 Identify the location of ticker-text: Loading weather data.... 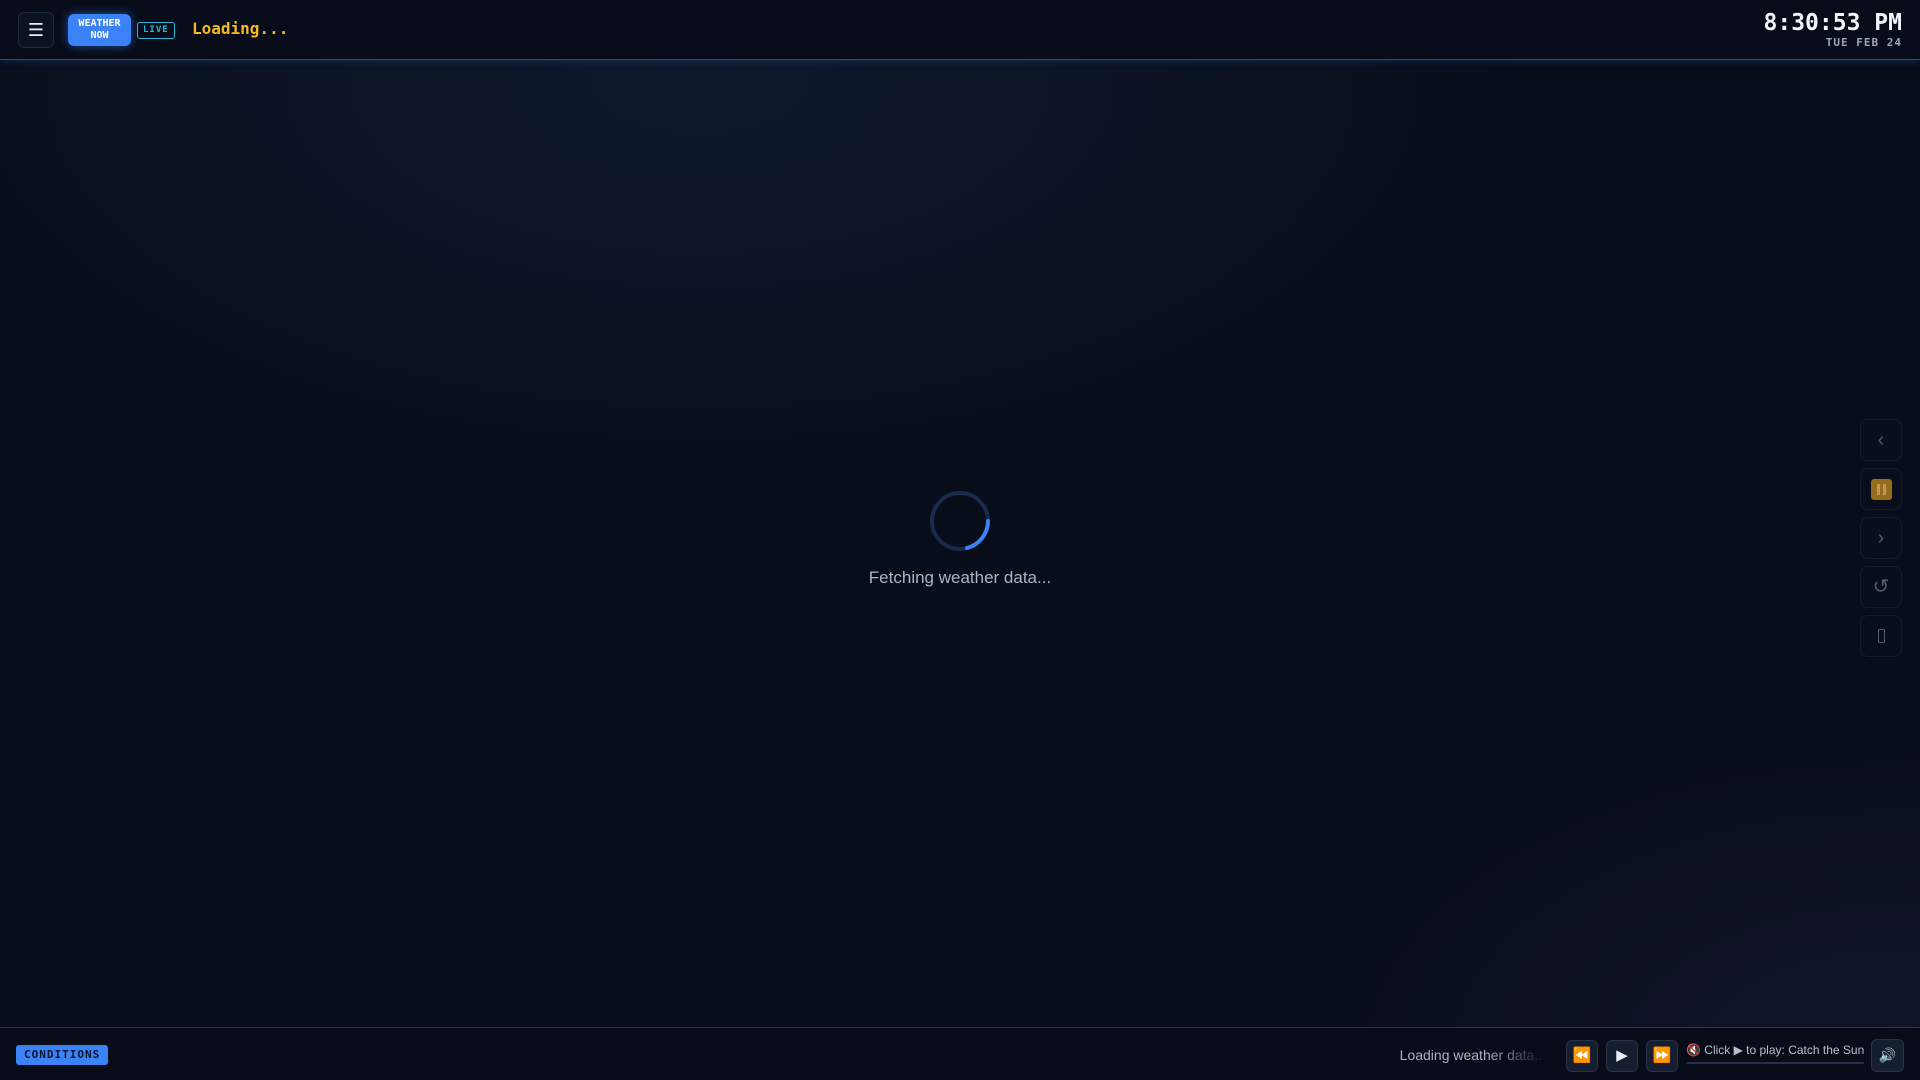
(1472, 1055).